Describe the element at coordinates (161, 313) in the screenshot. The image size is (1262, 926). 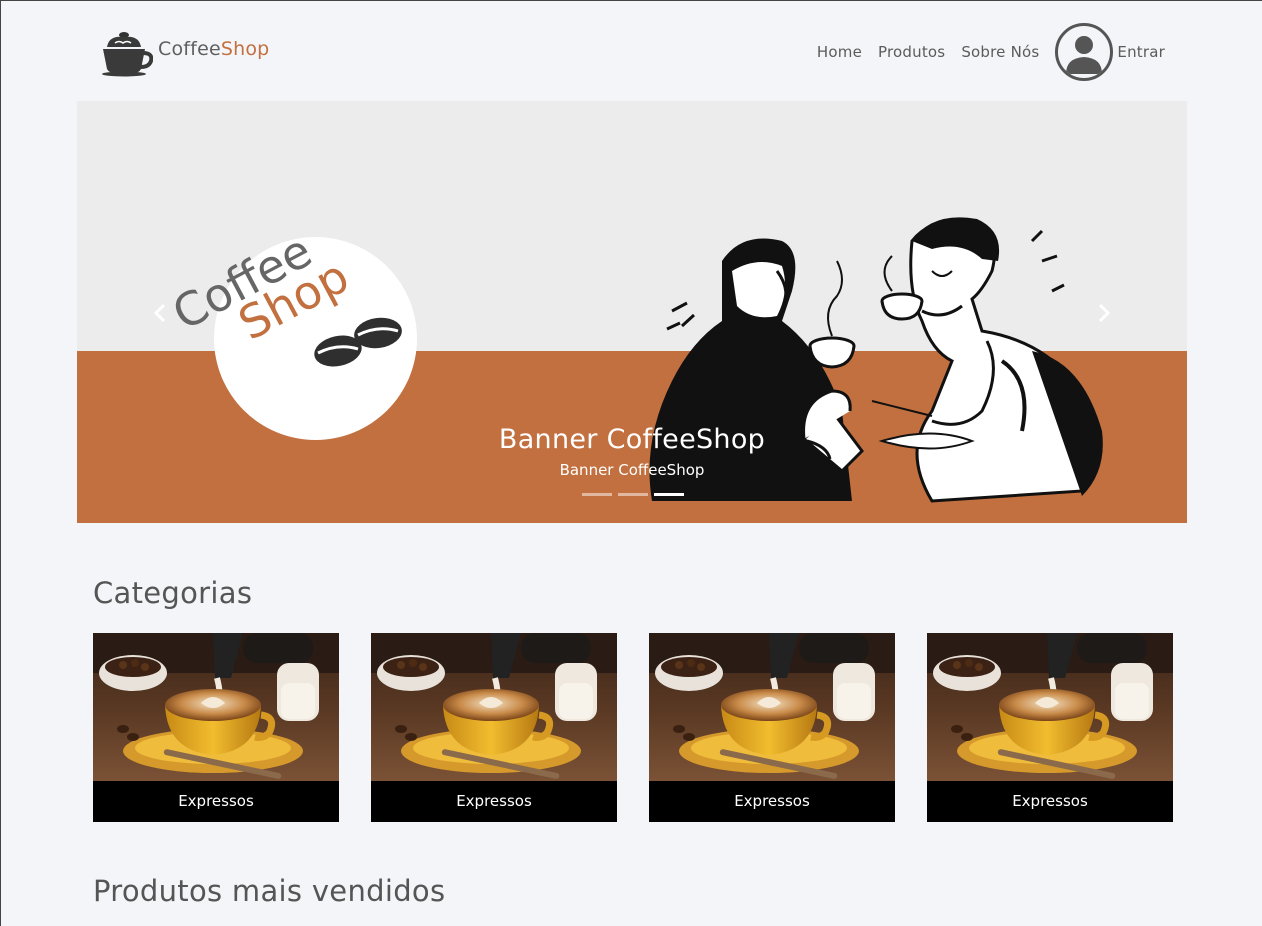
I see `chevron-left-icon` at that location.